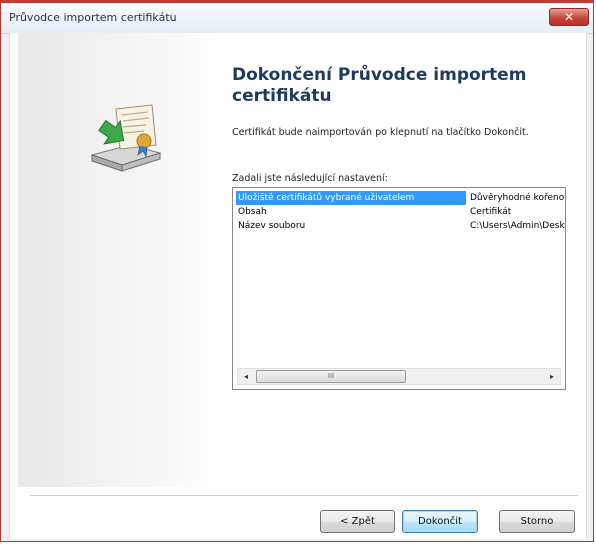  I want to click on window-title: Průvodce importem certifikátu, so click(93, 17).